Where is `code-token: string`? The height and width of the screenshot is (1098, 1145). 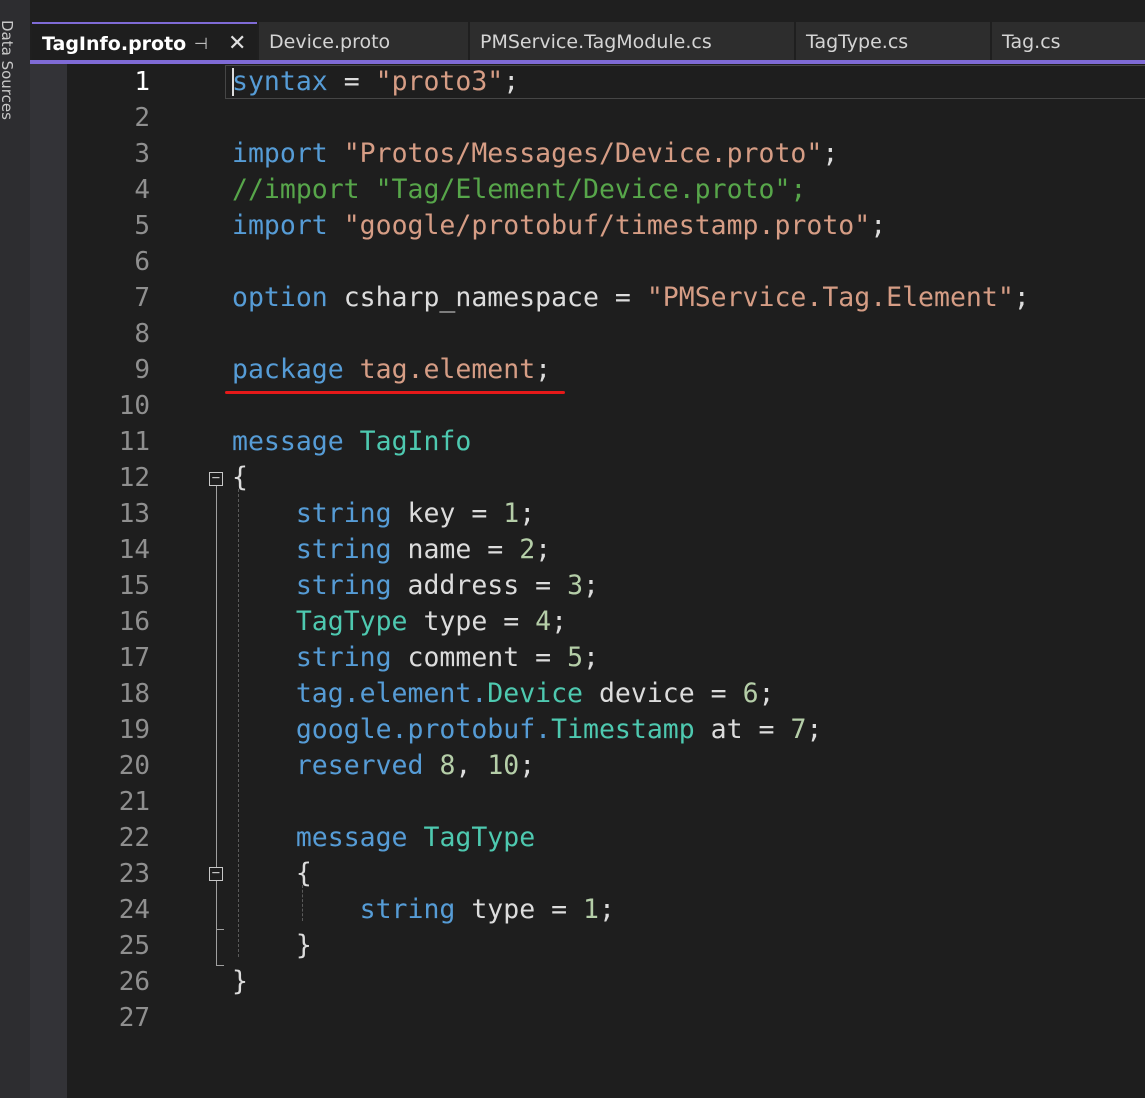 code-token: string is located at coordinates (343, 657).